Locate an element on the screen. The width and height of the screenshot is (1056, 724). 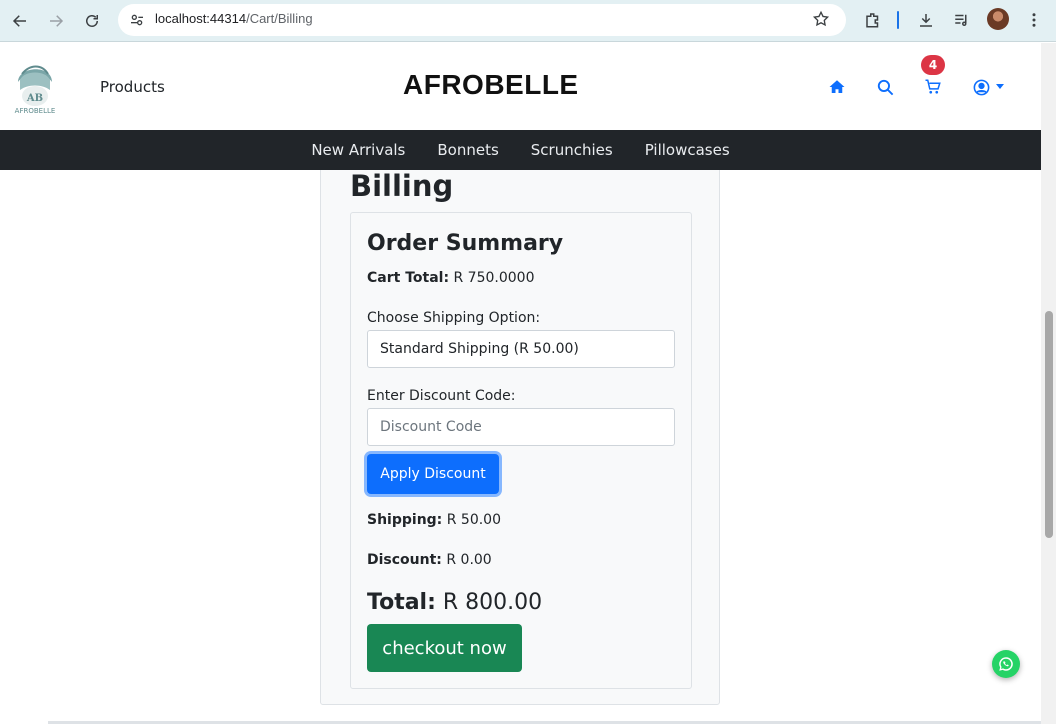
user-account-icon is located at coordinates (981, 87).